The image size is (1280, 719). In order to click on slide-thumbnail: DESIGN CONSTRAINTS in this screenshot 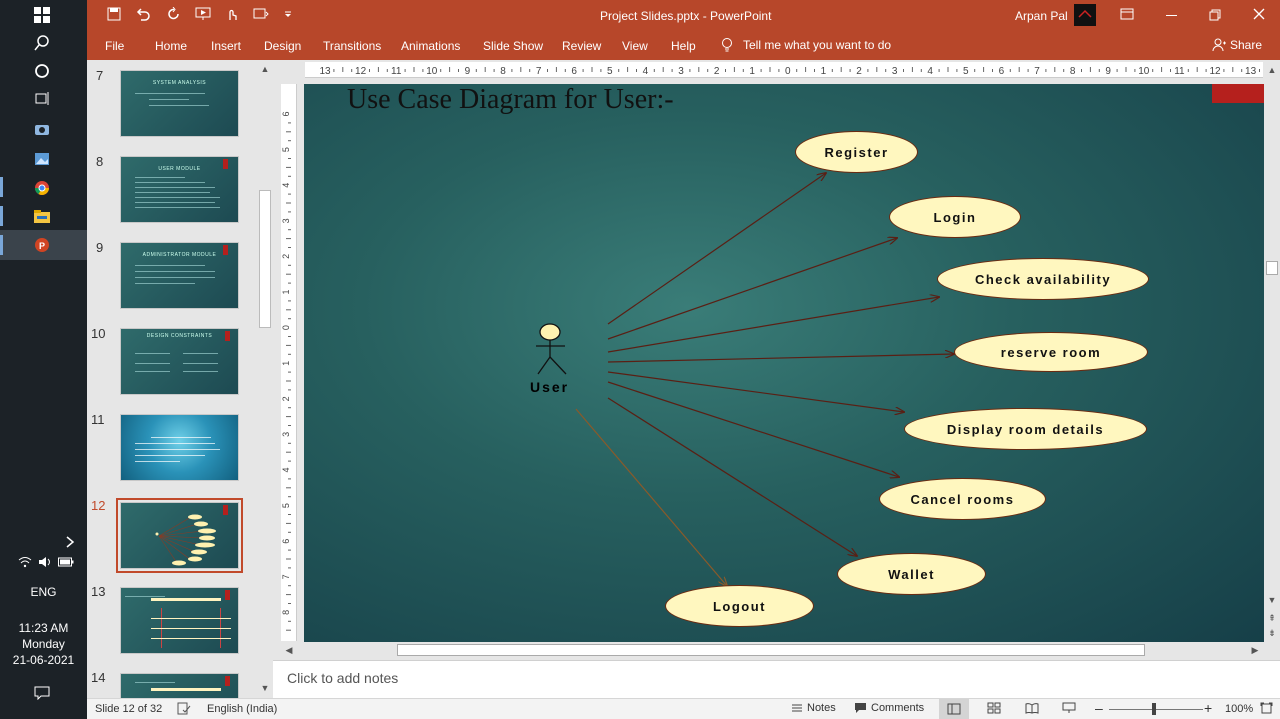, I will do `click(179, 361)`.